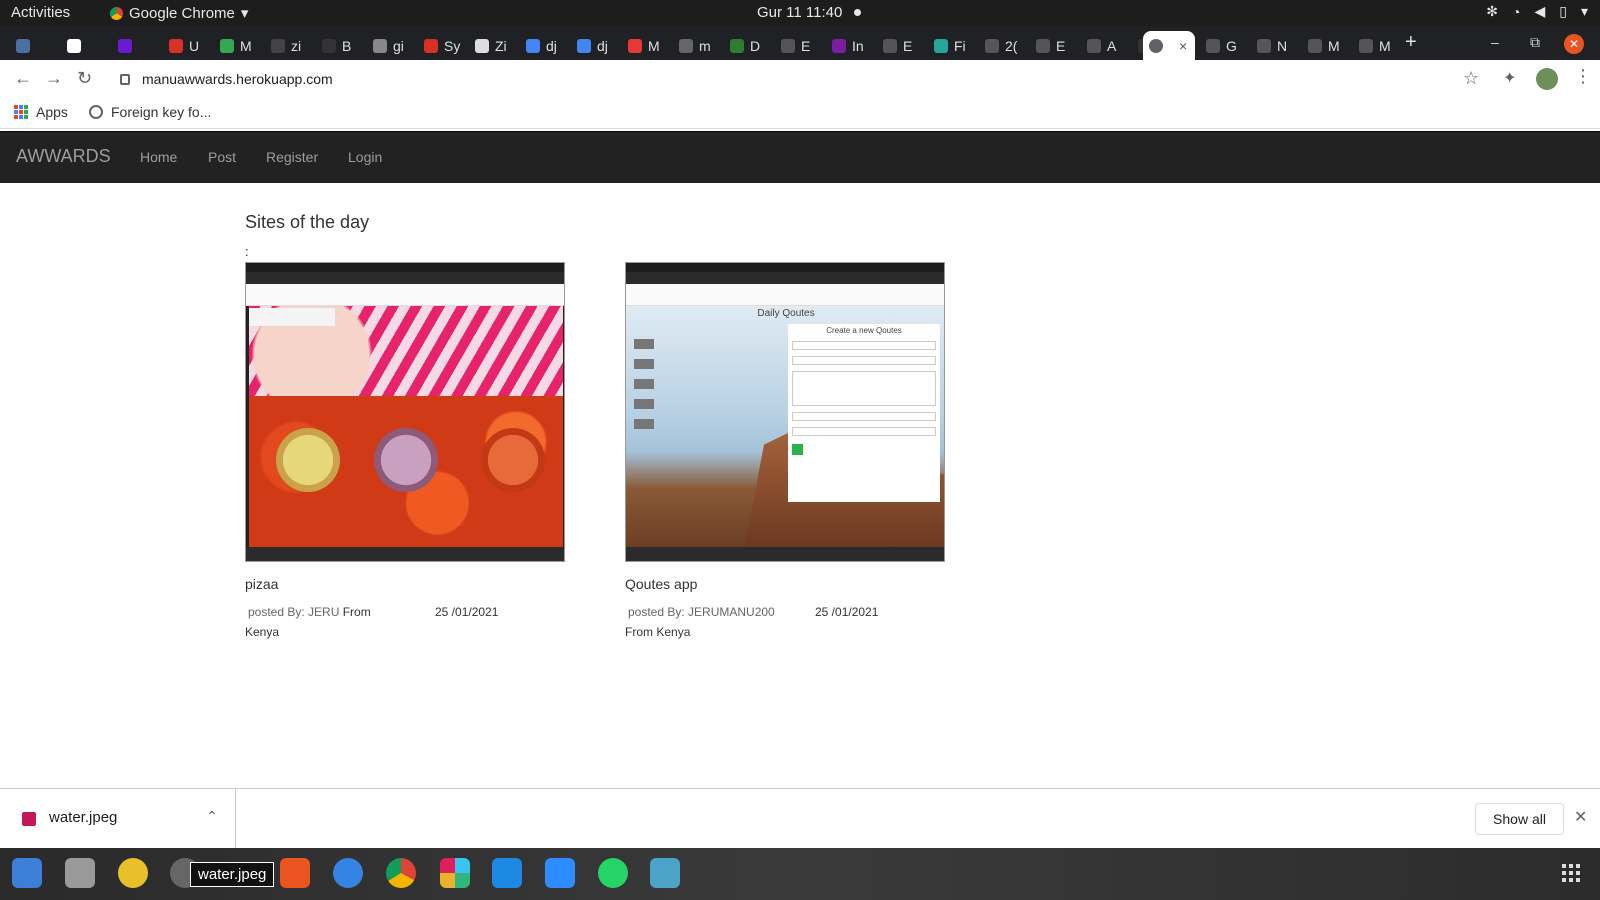  What do you see at coordinates (1571, 873) in the screenshot?
I see `show-applications-icon` at bounding box center [1571, 873].